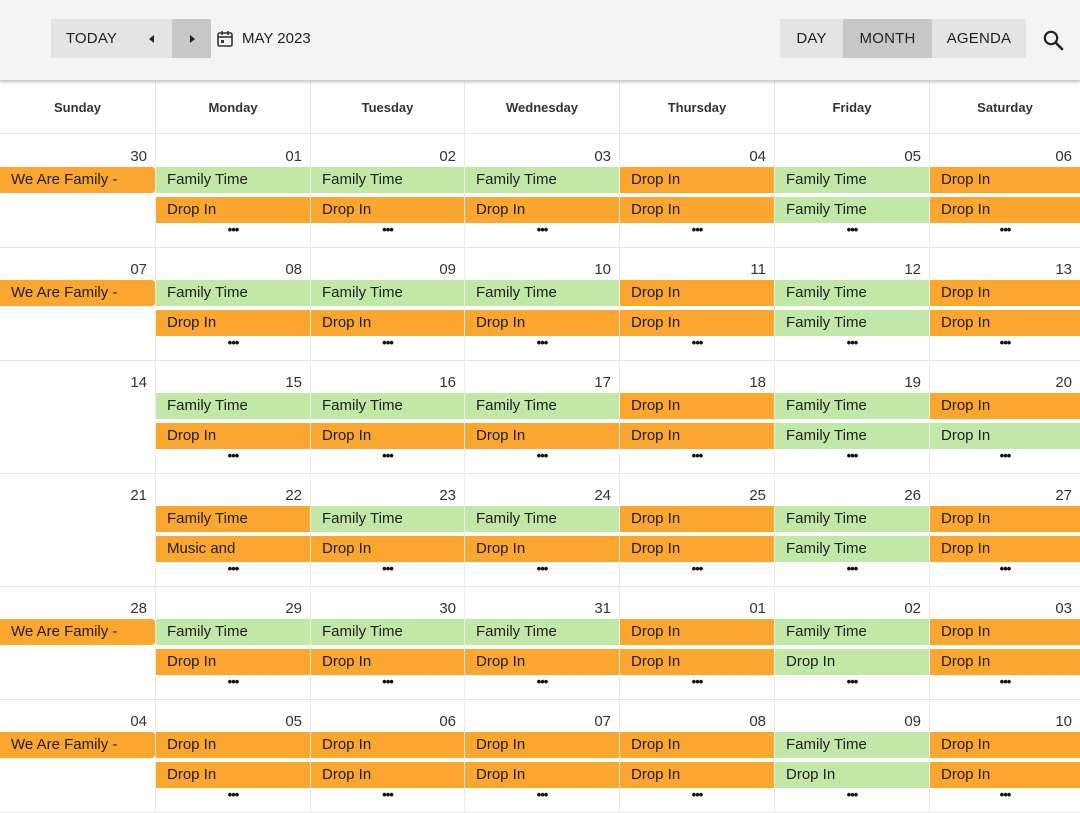 The width and height of the screenshot is (1080, 813). What do you see at coordinates (757, 721) in the screenshot?
I see `date-number: 08` at bounding box center [757, 721].